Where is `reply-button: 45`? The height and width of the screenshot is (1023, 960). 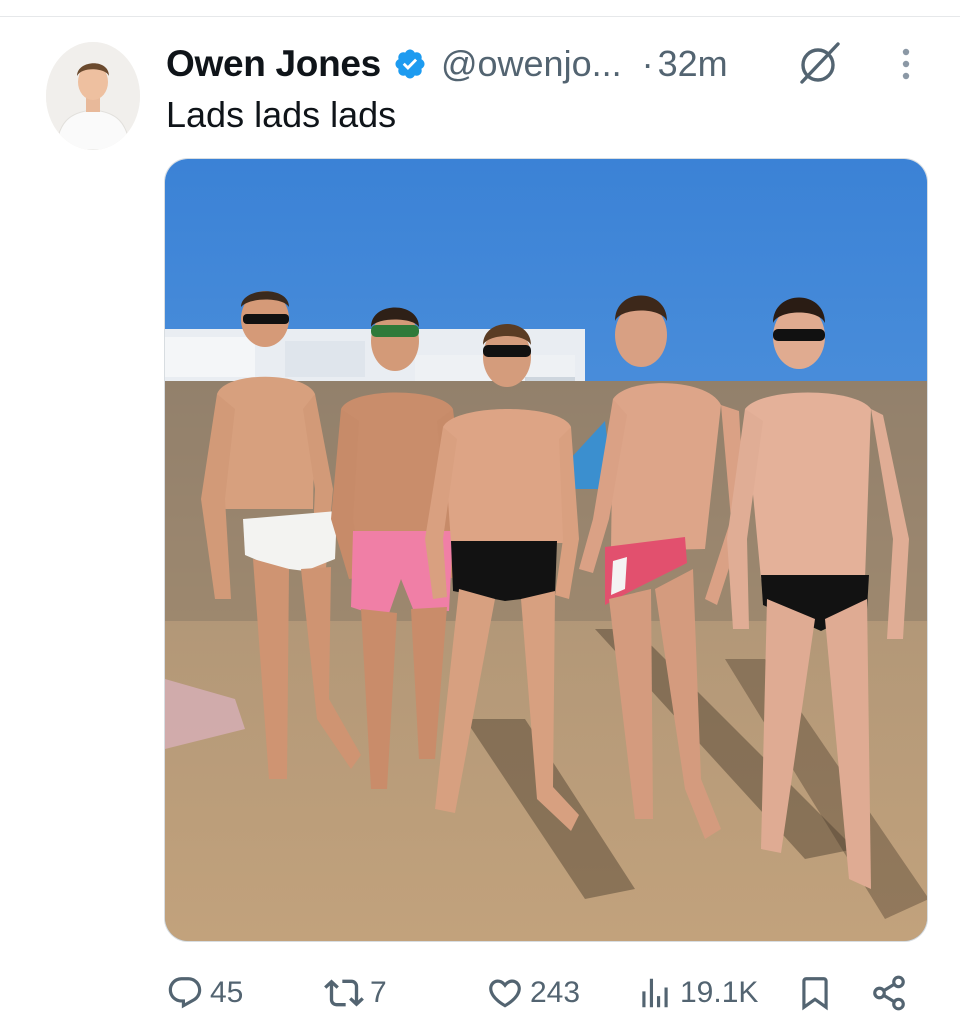
reply-button: 45 is located at coordinates (204, 993).